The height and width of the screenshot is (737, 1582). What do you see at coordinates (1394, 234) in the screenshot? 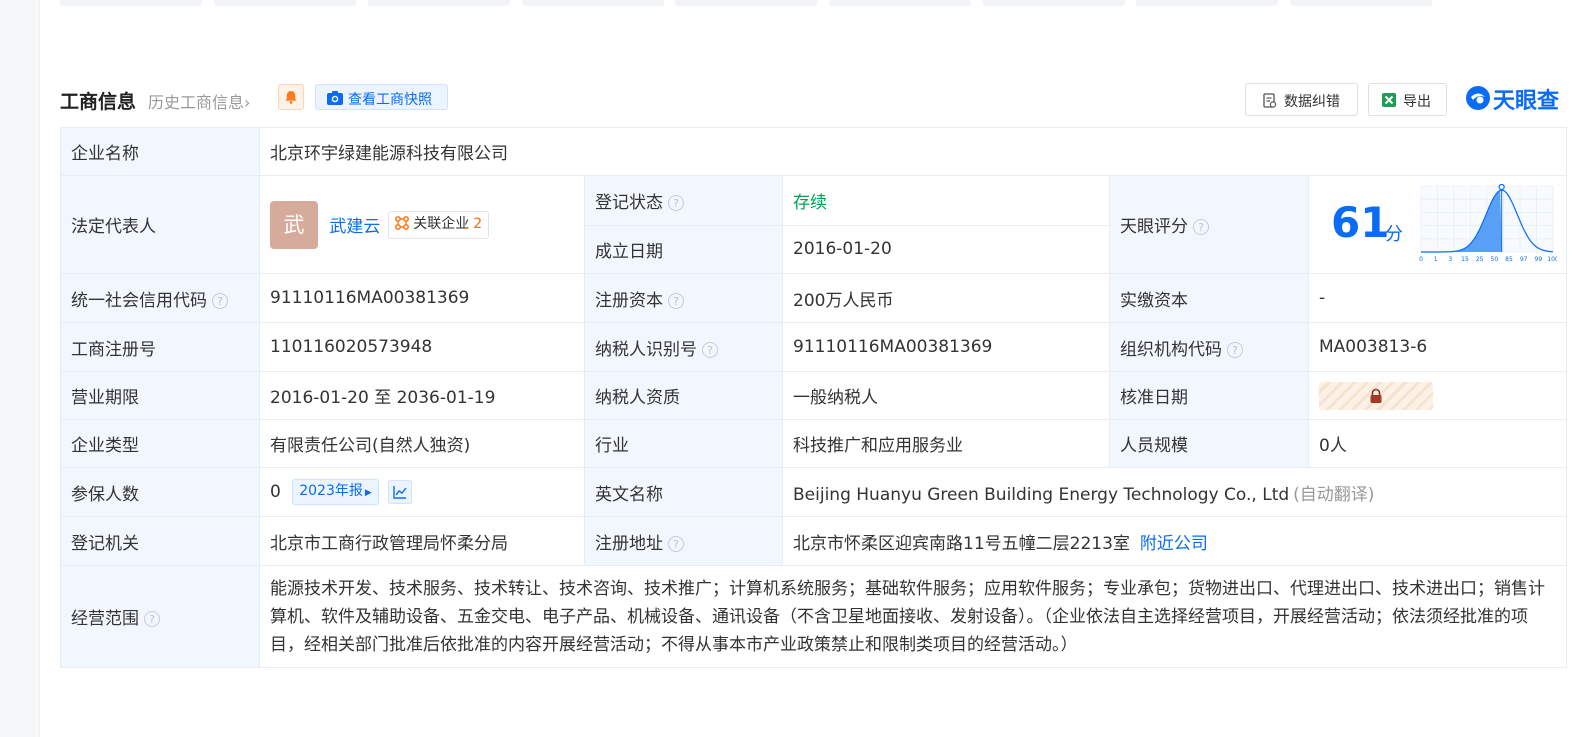
I see `score-unit: 分` at bounding box center [1394, 234].